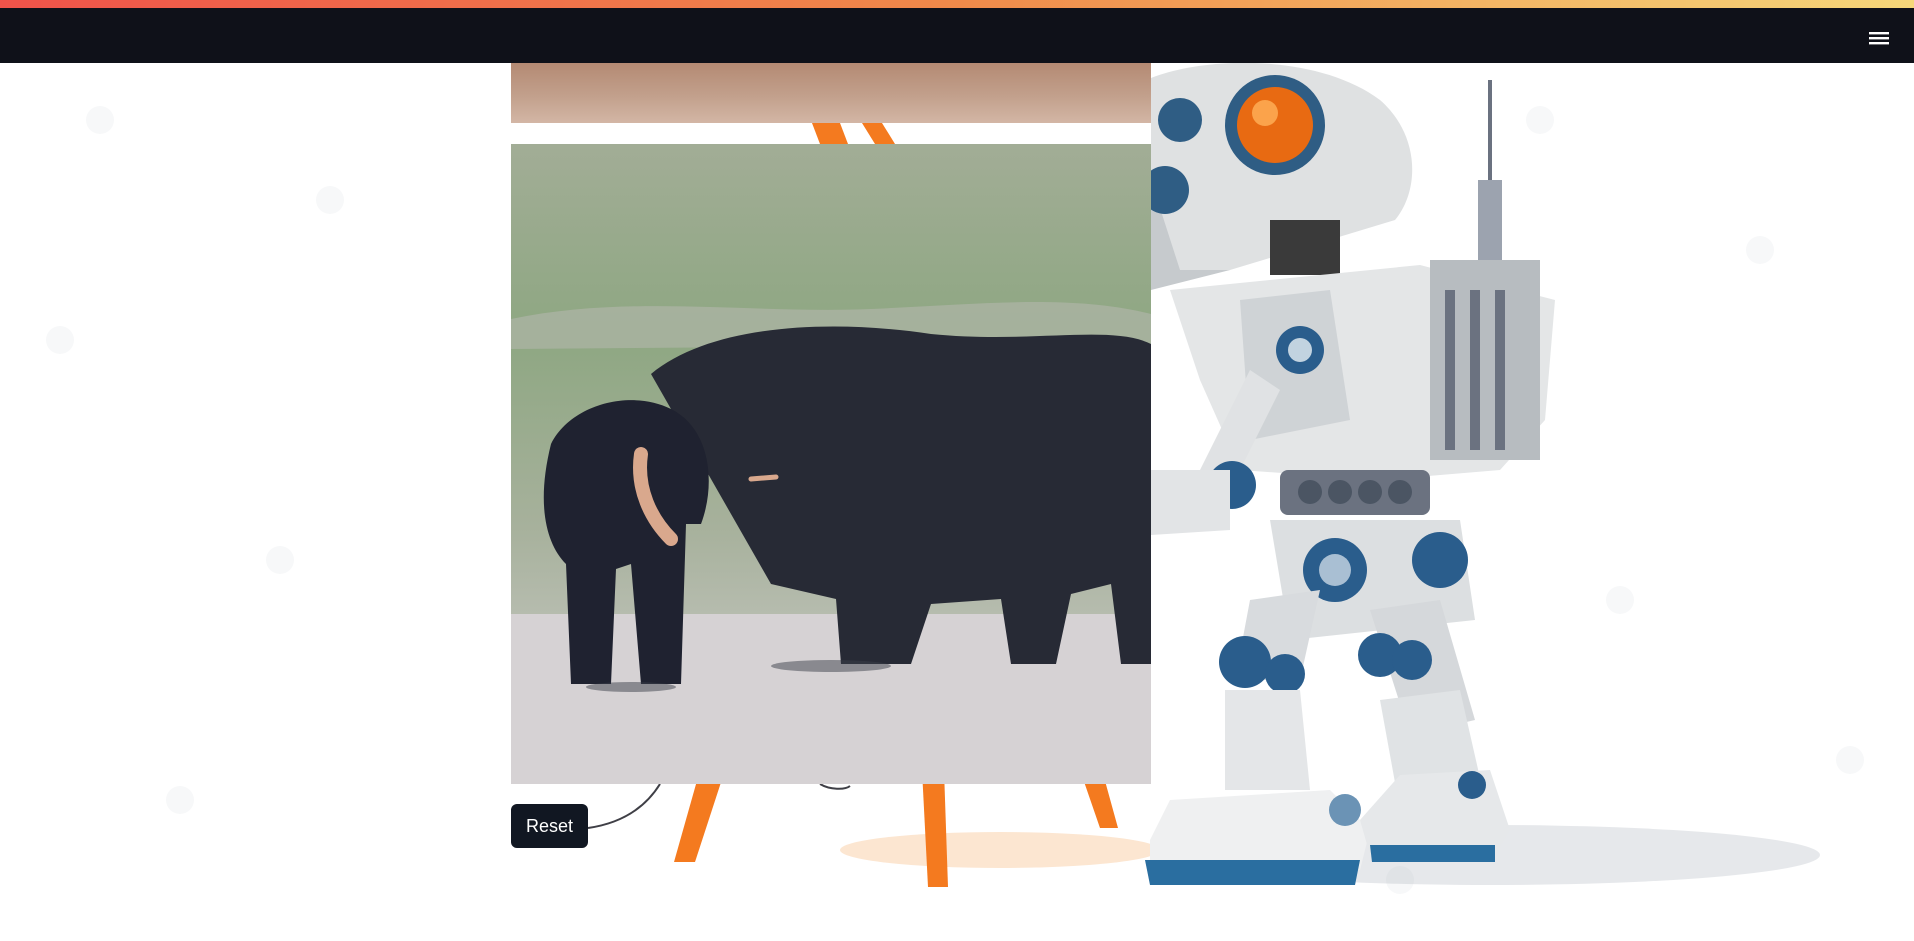 The image size is (1914, 941). Describe the element at coordinates (1880, 38) in the screenshot. I see `hamburger-menu-icon` at that location.